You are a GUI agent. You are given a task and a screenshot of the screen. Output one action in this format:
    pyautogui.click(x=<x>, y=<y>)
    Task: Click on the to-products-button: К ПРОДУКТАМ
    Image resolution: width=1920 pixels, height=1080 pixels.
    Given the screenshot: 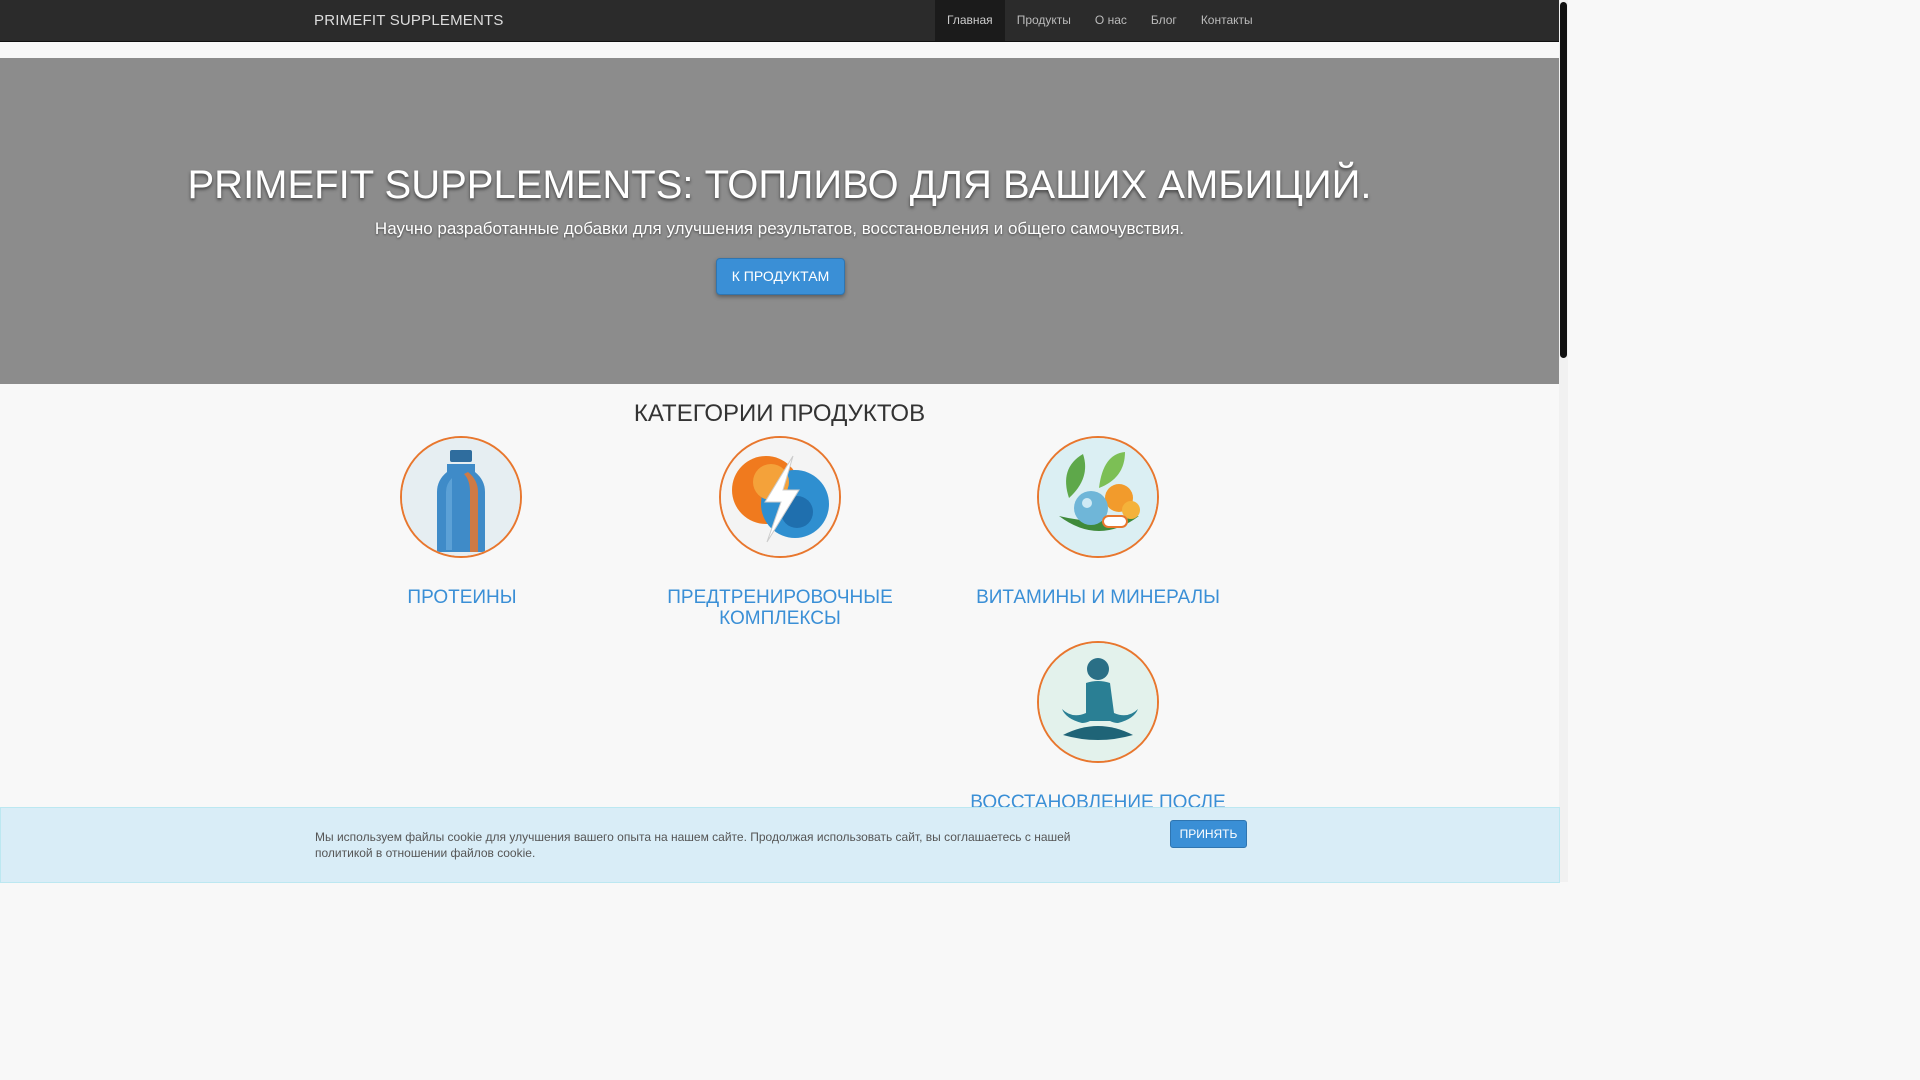 What is the action you would take?
    pyautogui.click(x=780, y=276)
    